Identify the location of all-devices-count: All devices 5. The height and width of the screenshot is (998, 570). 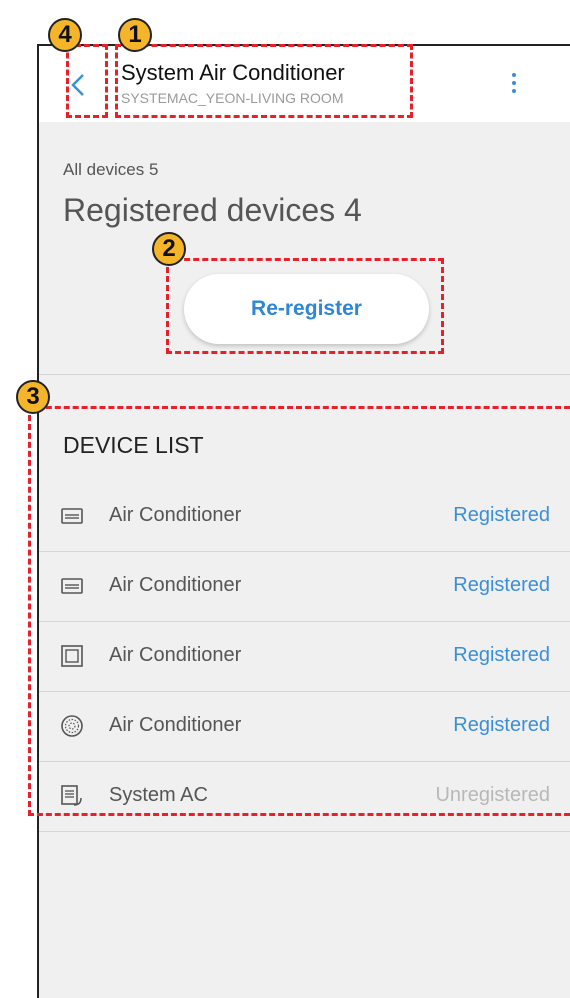
(111, 169).